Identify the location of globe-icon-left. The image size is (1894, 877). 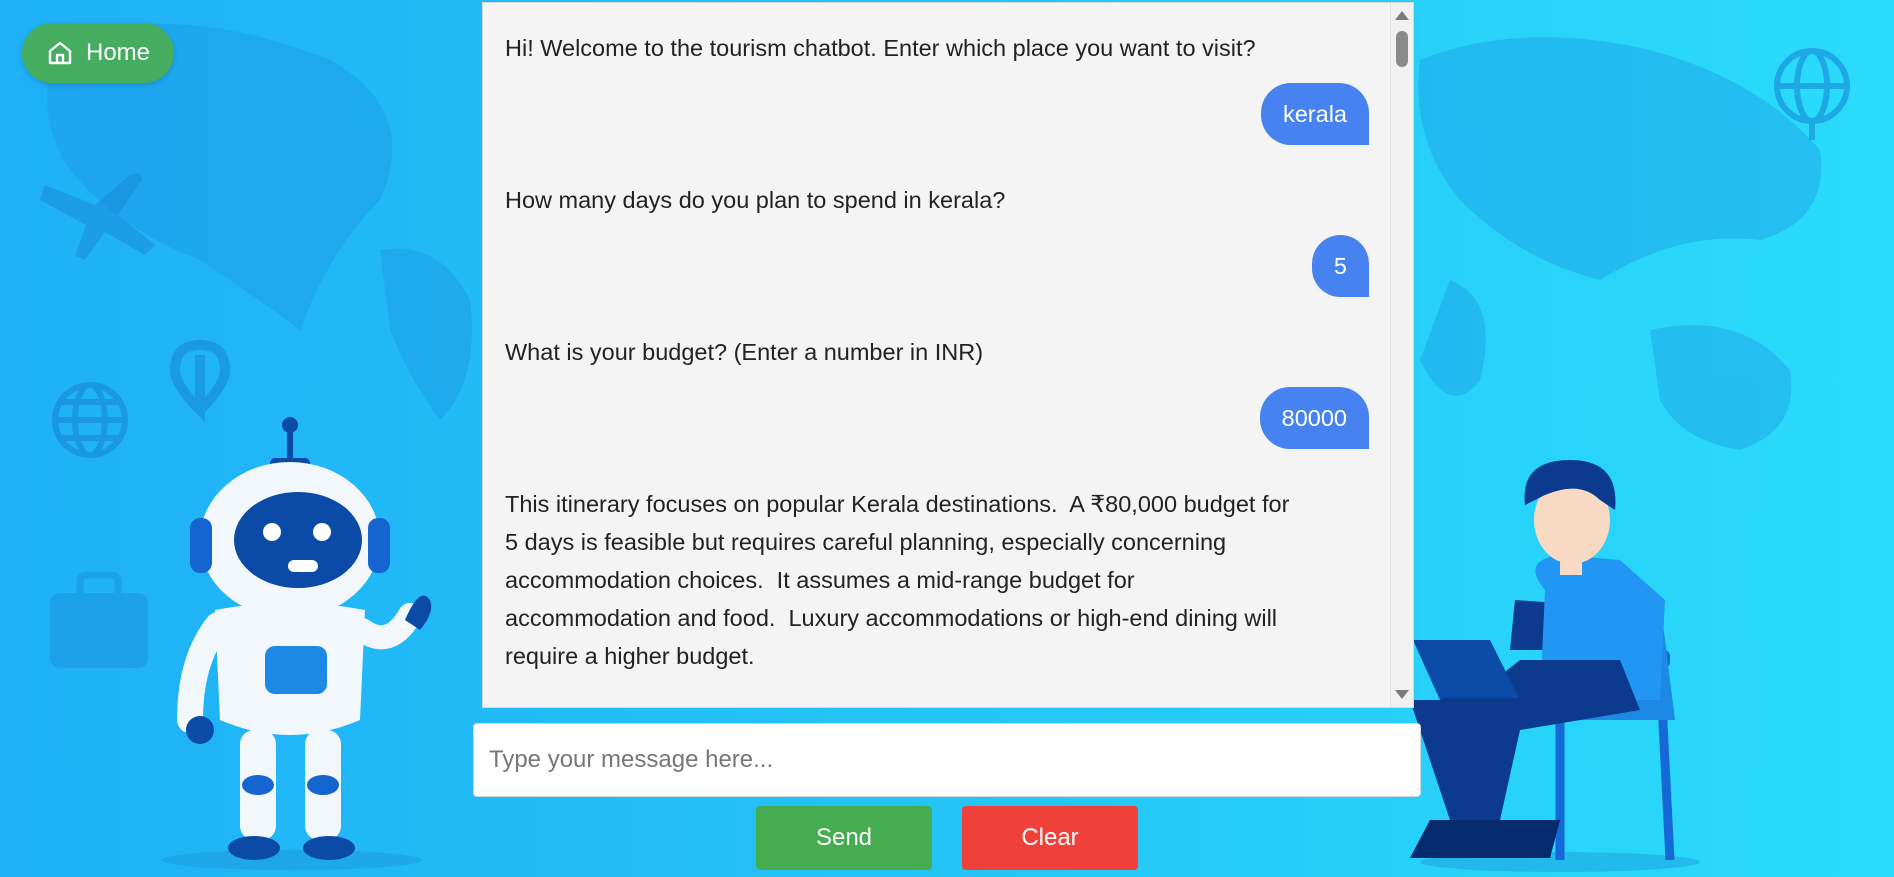
(90, 420).